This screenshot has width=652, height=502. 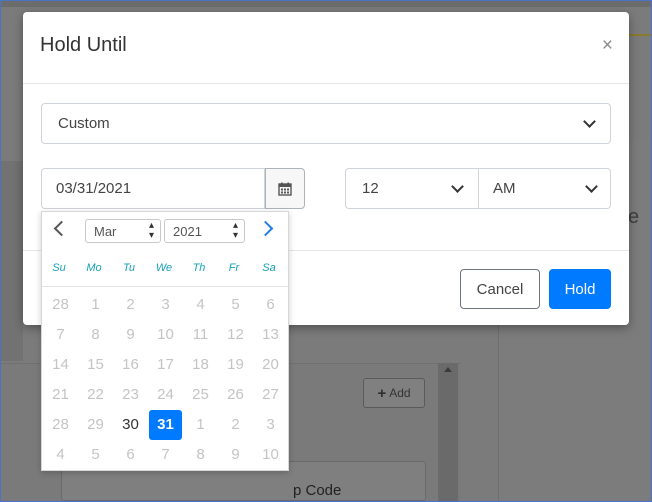 I want to click on calendar-day: 25, so click(x=200, y=394).